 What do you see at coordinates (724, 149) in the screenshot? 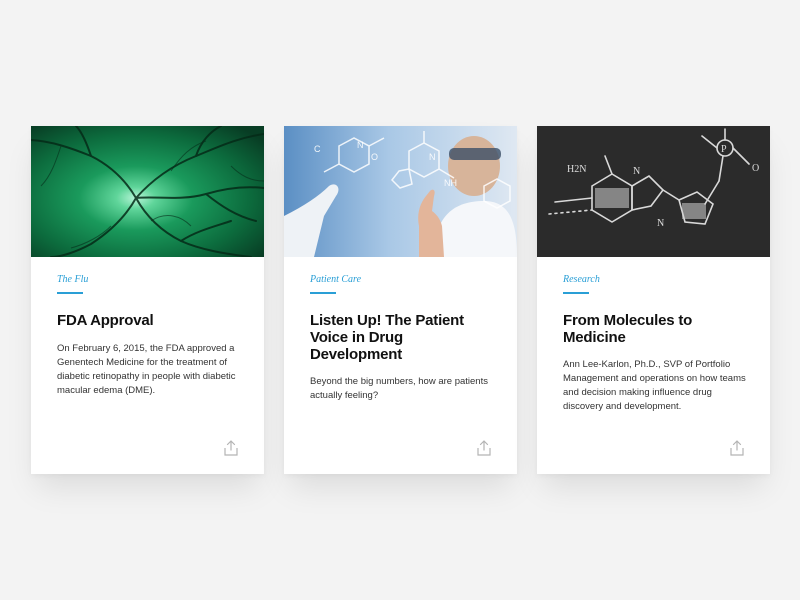
I see `svg-text: P` at bounding box center [724, 149].